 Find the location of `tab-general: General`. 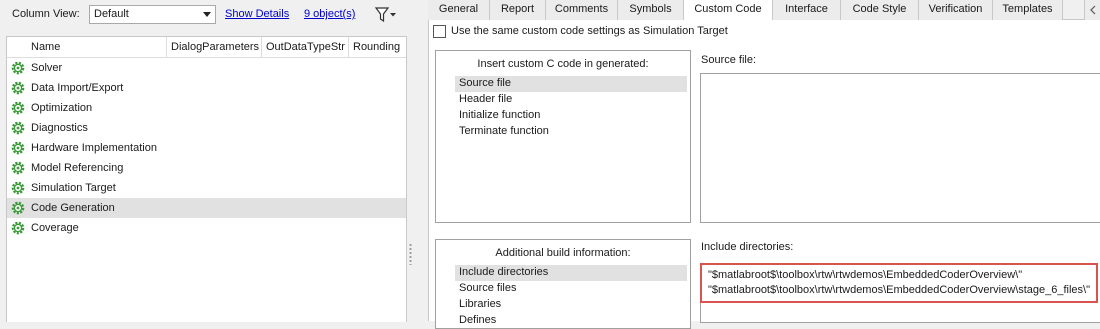

tab-general: General is located at coordinates (459, 10).